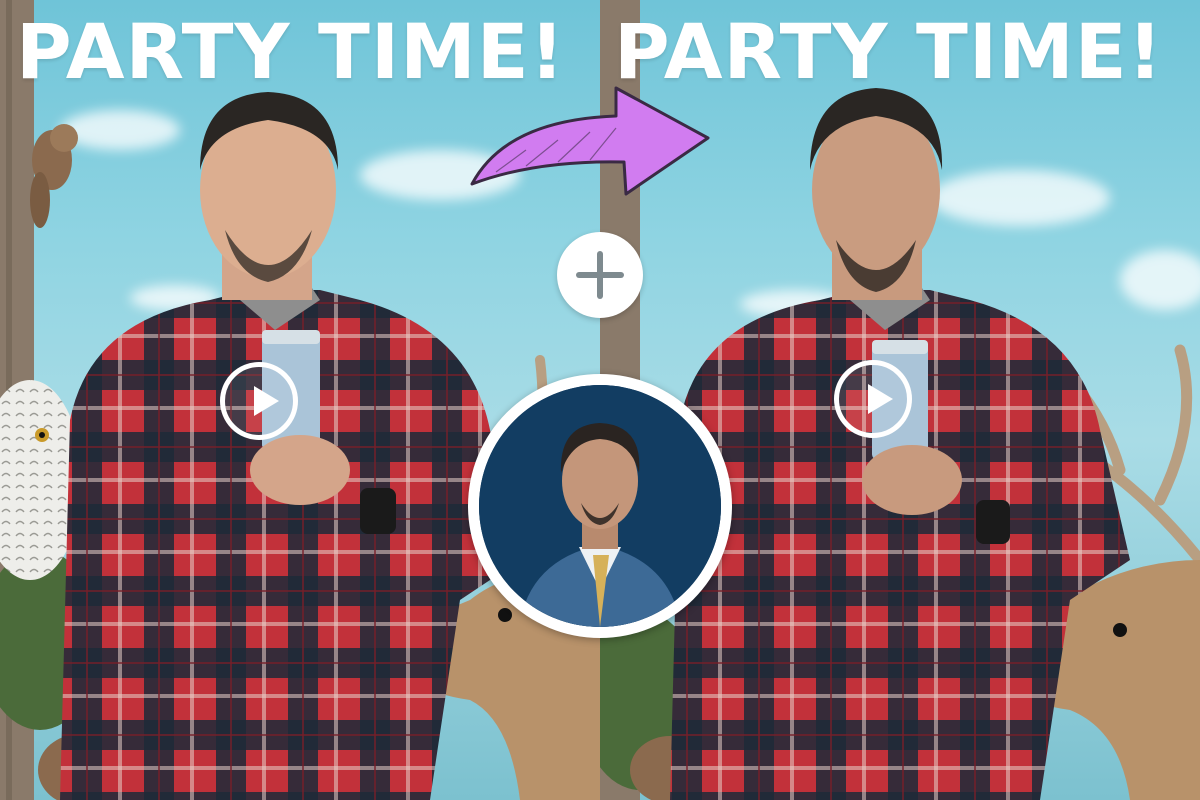 The height and width of the screenshot is (800, 1200). I want to click on add-button, so click(600, 275).